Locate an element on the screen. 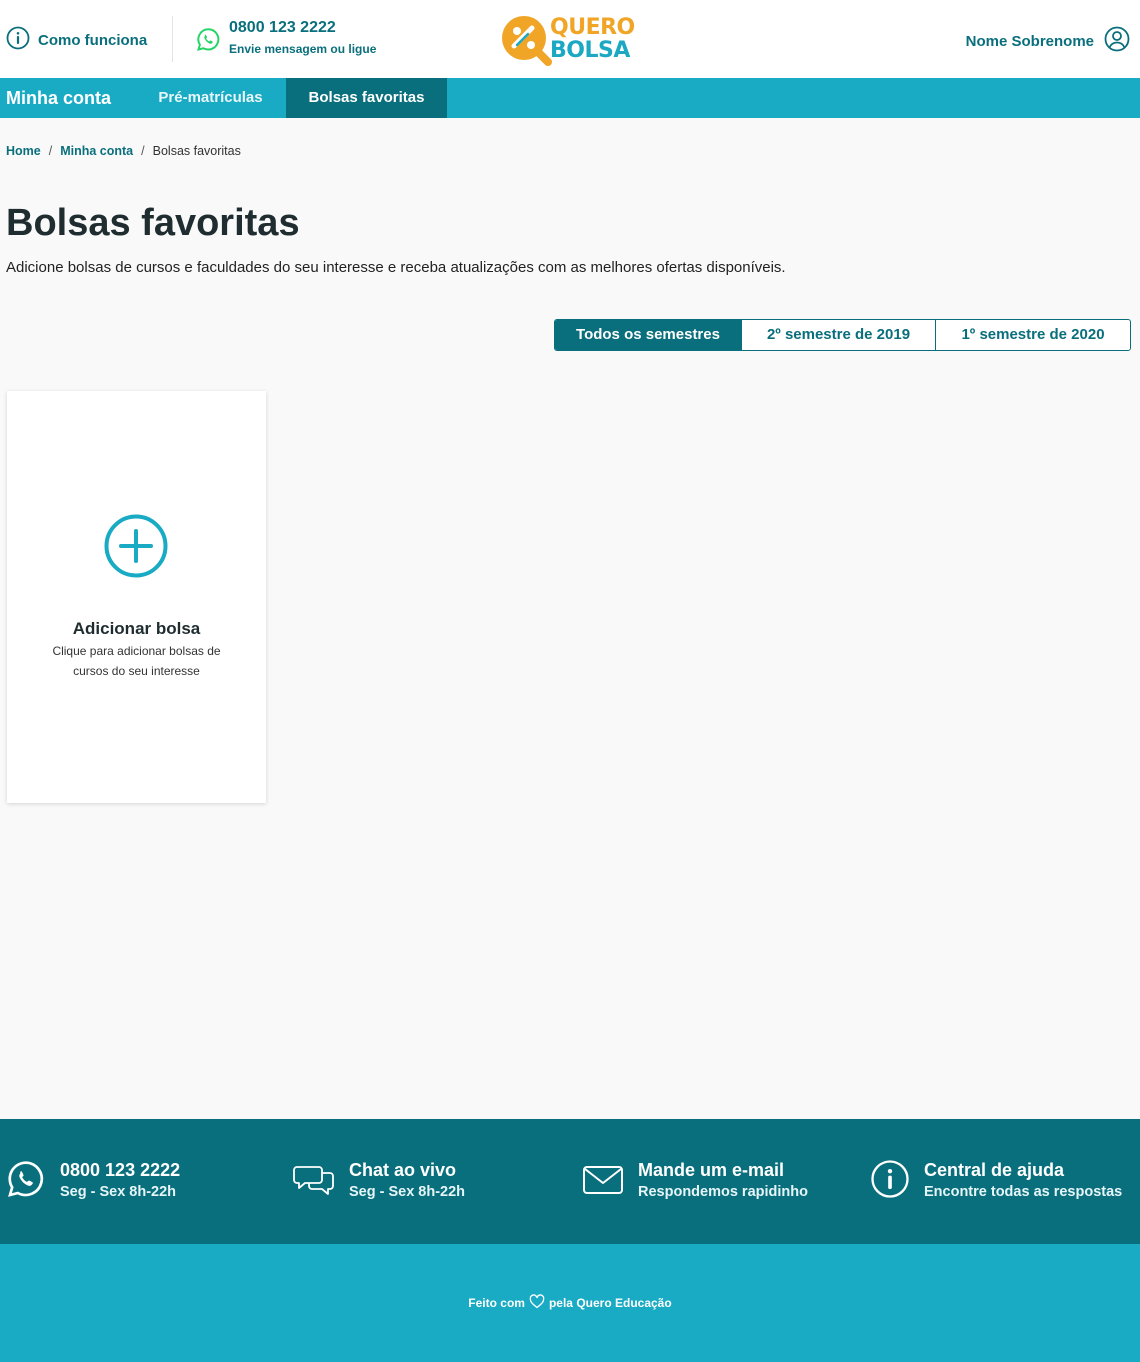 This screenshot has width=1140, height=1362. mail-icon is located at coordinates (603, 1181).